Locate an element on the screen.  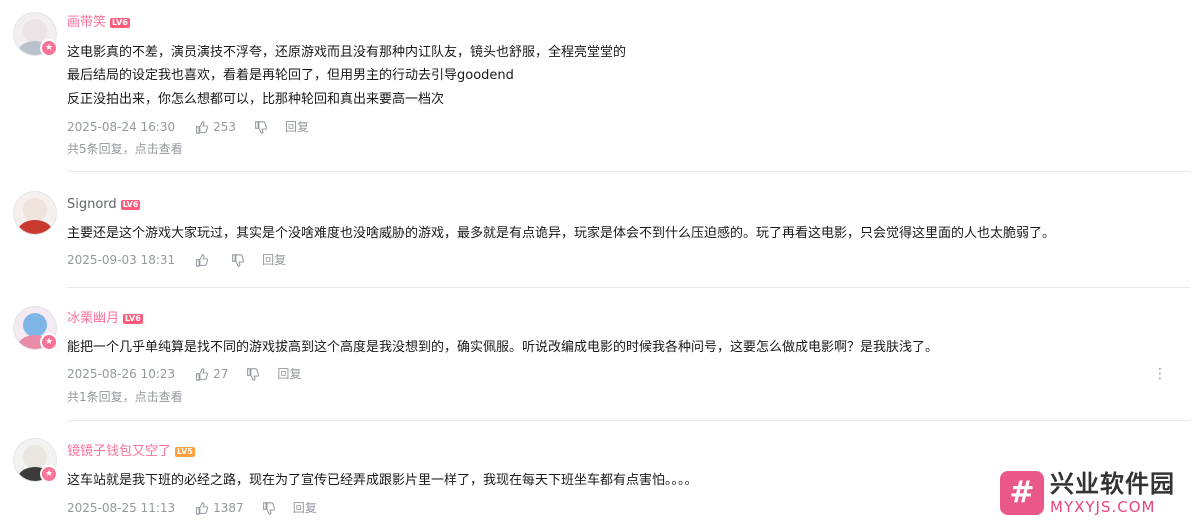
comment-meta: 2025-08-26 10:23 27 回复 is located at coordinates (184, 374).